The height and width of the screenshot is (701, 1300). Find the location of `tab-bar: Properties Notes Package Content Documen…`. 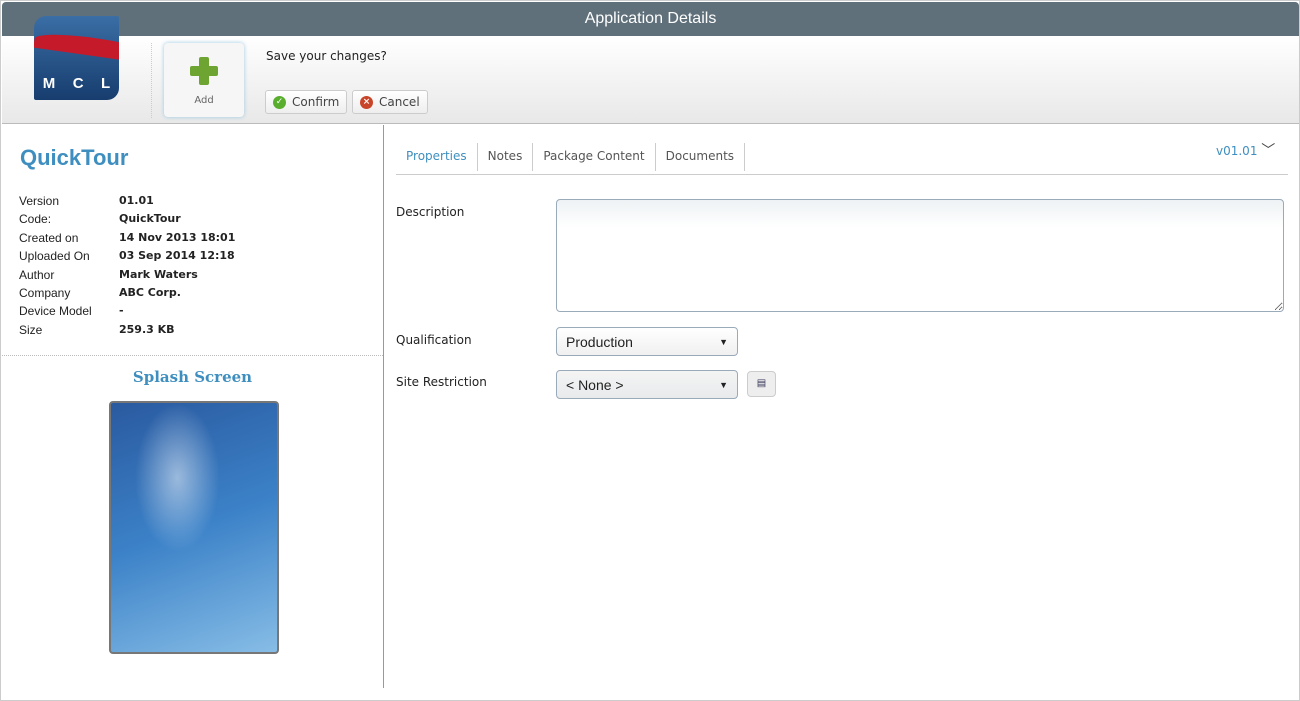

tab-bar: Properties Notes Package Content Documen… is located at coordinates (571, 157).